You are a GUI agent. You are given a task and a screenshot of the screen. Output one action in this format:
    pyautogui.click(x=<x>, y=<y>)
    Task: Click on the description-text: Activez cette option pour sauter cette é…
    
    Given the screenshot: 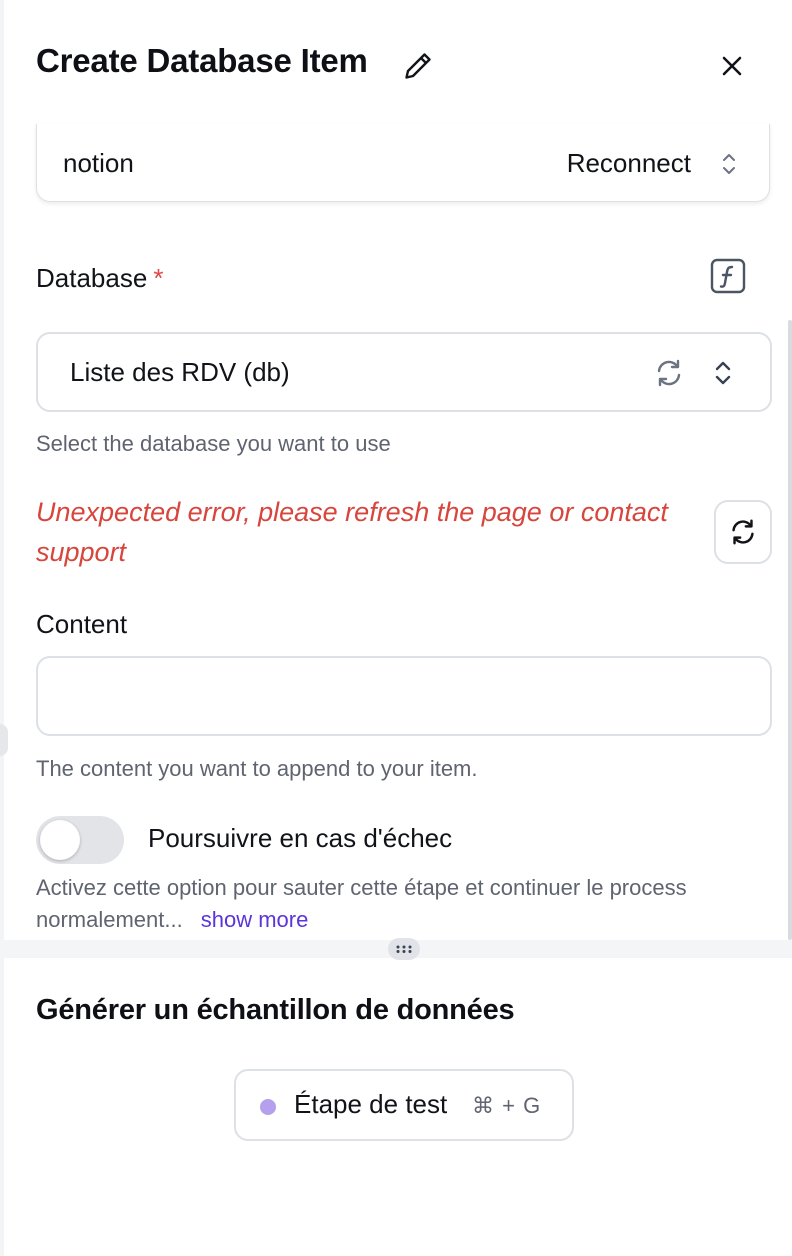 What is the action you would take?
    pyautogui.click(x=361, y=903)
    